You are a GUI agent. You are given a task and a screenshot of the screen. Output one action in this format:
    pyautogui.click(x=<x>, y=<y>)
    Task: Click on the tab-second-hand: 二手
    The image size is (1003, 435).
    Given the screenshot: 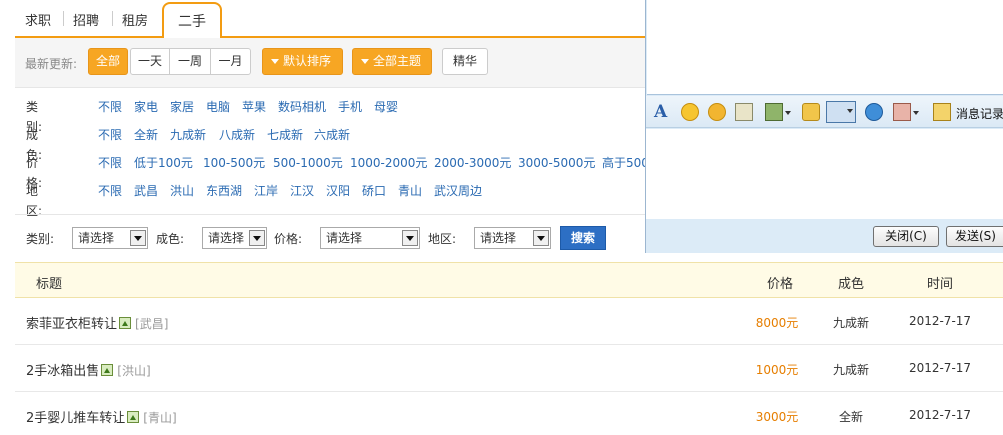 What is the action you would take?
    pyautogui.click(x=192, y=21)
    